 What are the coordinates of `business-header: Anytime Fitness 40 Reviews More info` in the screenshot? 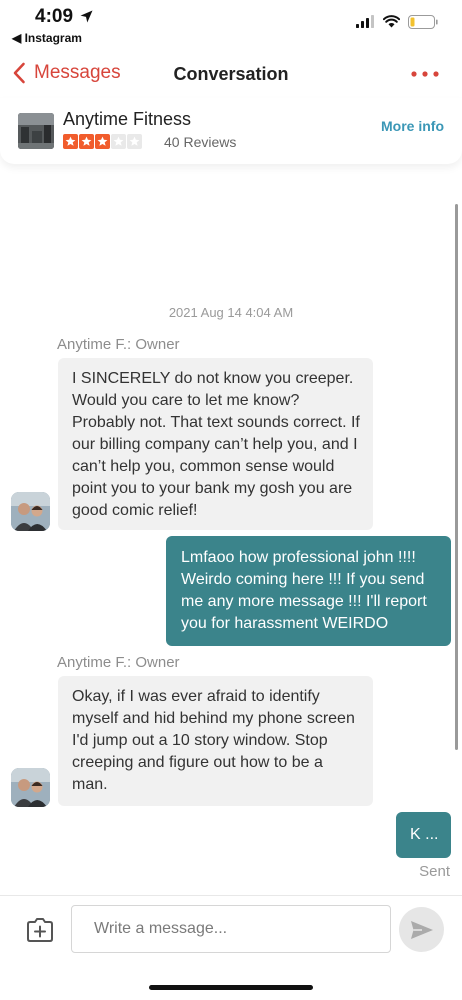 It's located at (231, 131).